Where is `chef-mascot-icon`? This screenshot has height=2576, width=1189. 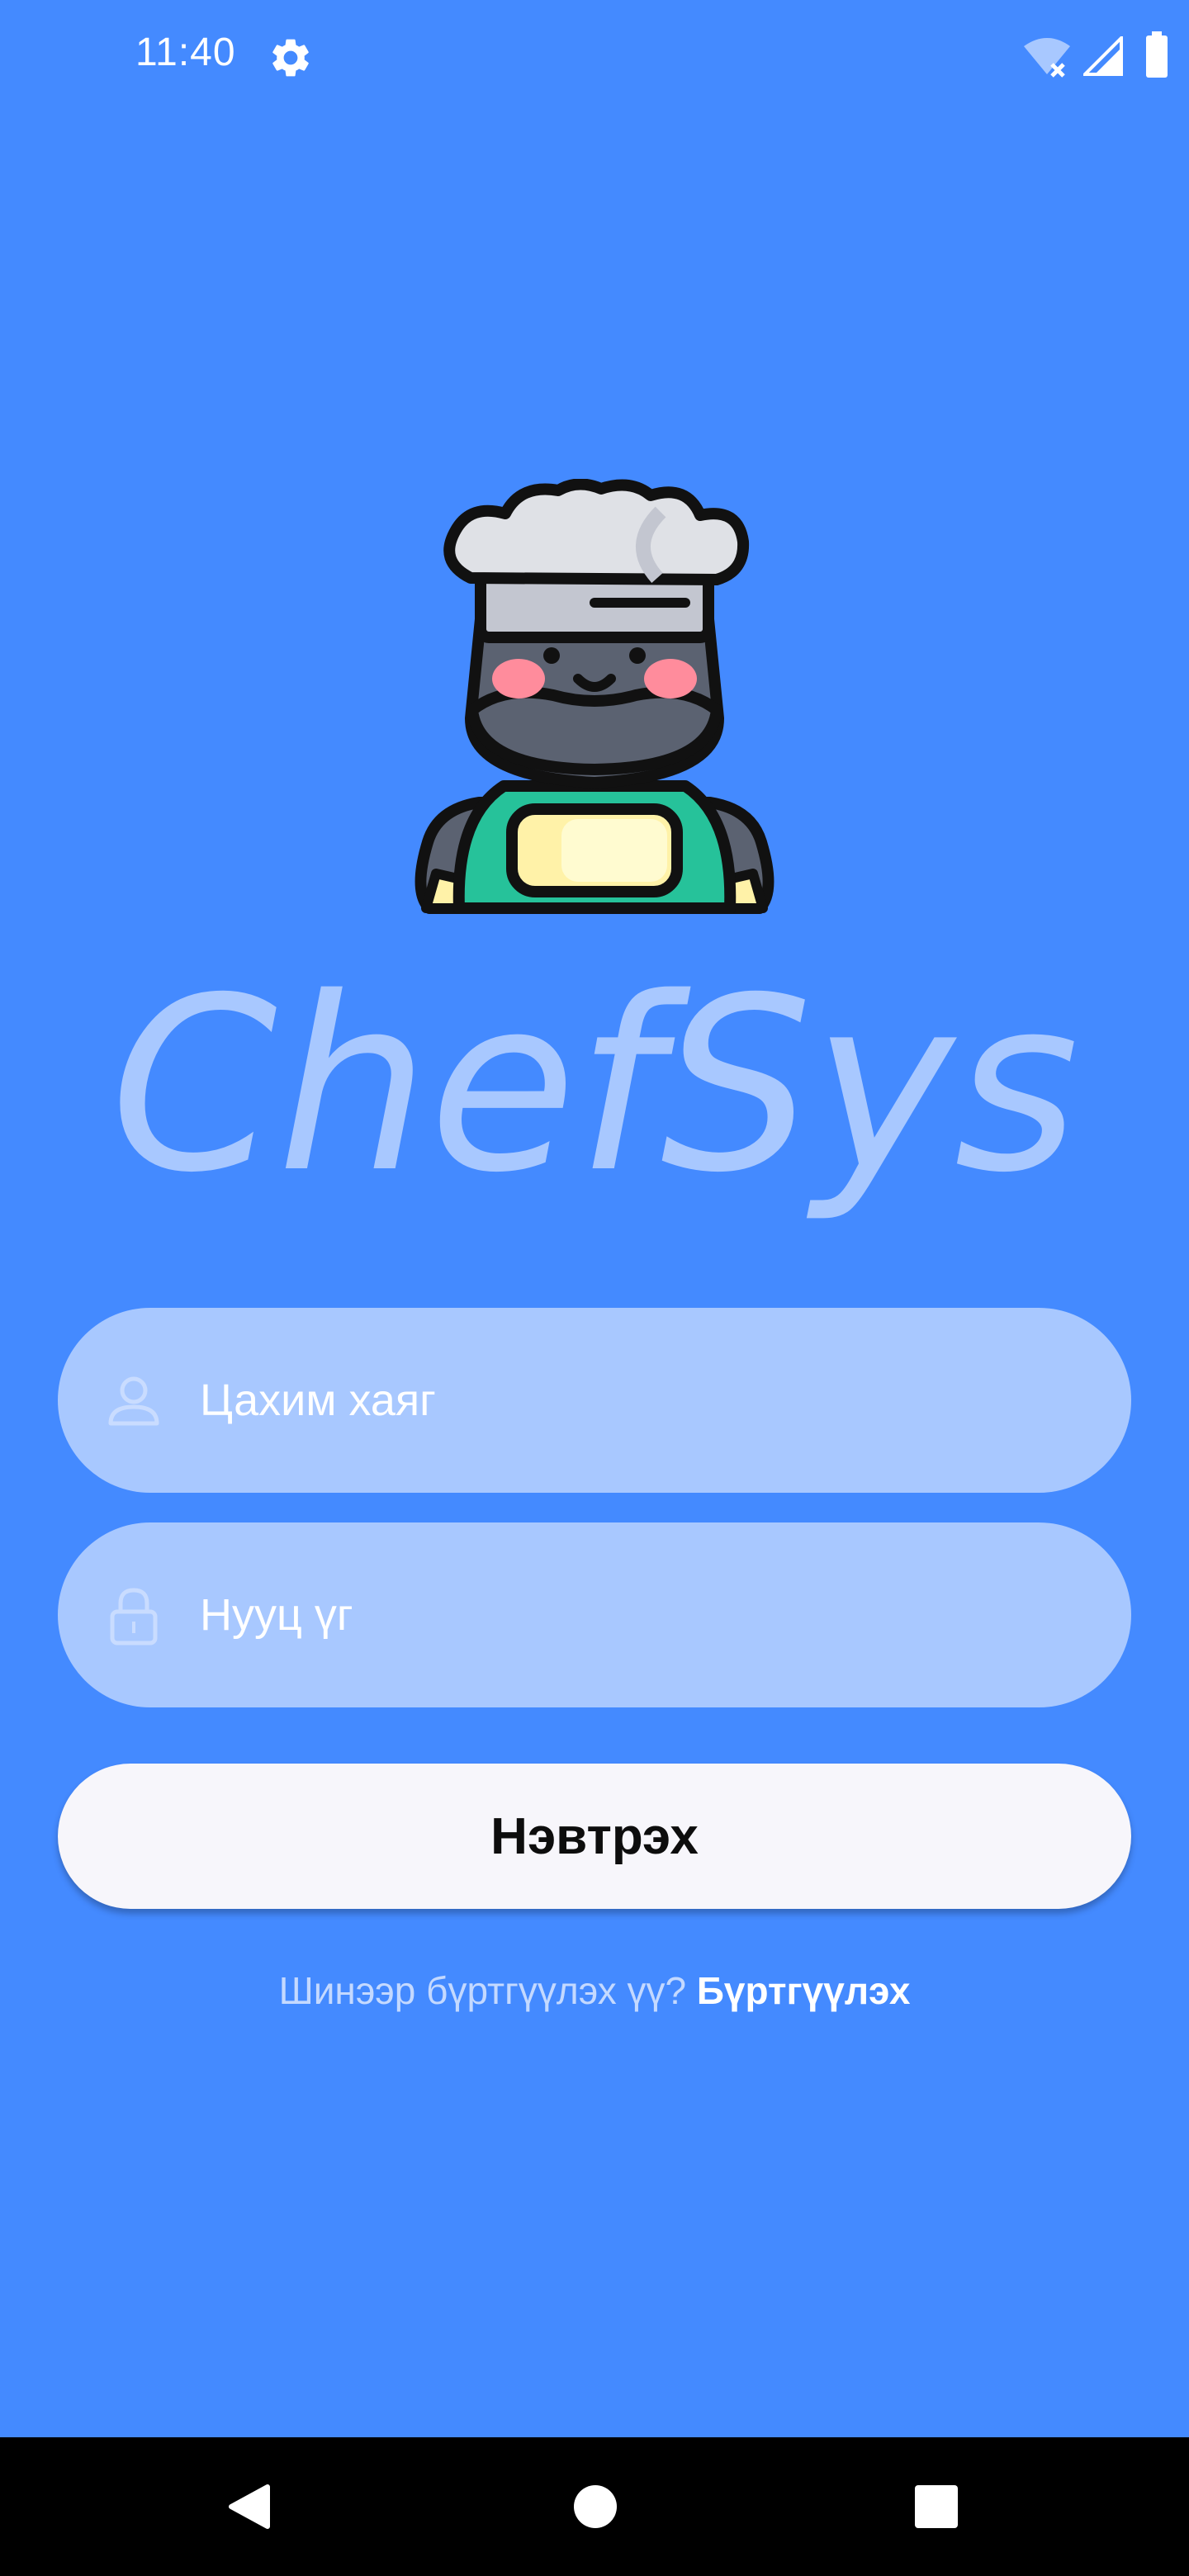
chef-mascot-icon is located at coordinates (594, 696).